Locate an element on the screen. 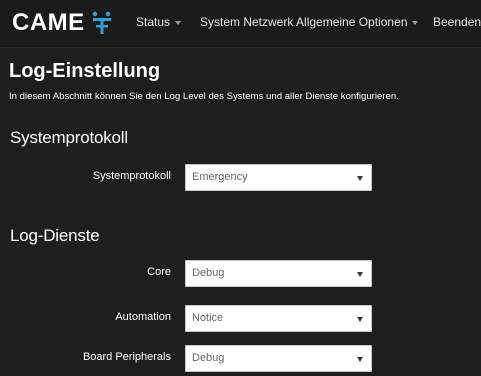 The height and width of the screenshot is (376, 481). form-row-core: Core Debug is located at coordinates (240, 273).